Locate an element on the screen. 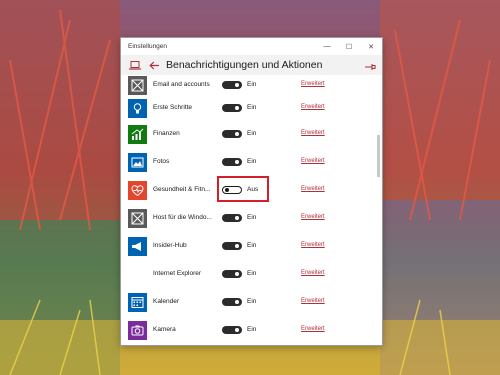 The image size is (500, 375). camera-icon is located at coordinates (137, 330).